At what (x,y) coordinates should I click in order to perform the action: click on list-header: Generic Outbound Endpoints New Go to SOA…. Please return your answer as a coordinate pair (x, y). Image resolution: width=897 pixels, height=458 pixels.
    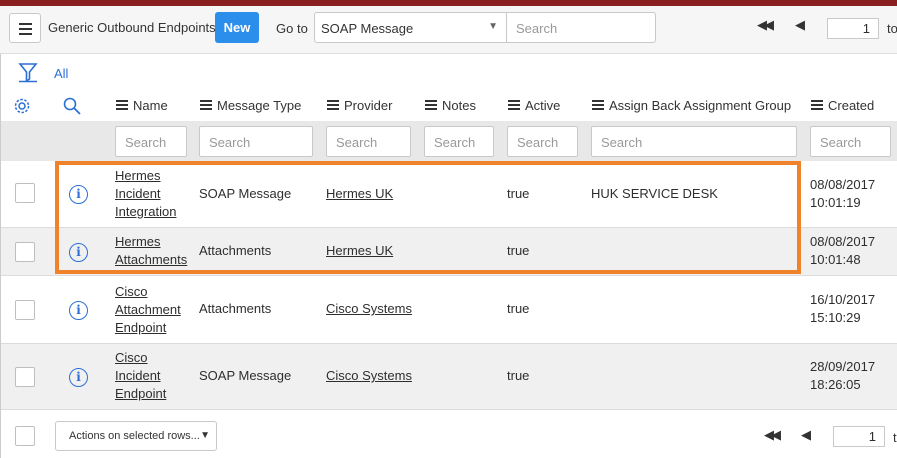
    Looking at the image, I should click on (448, 30).